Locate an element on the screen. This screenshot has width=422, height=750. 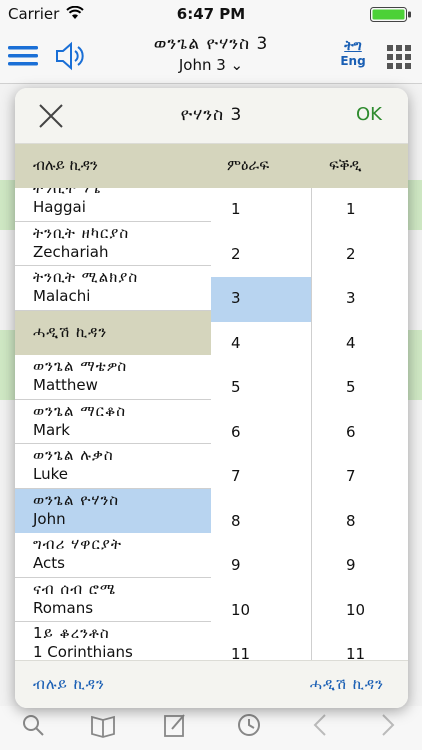
close-icon is located at coordinates (51, 116).